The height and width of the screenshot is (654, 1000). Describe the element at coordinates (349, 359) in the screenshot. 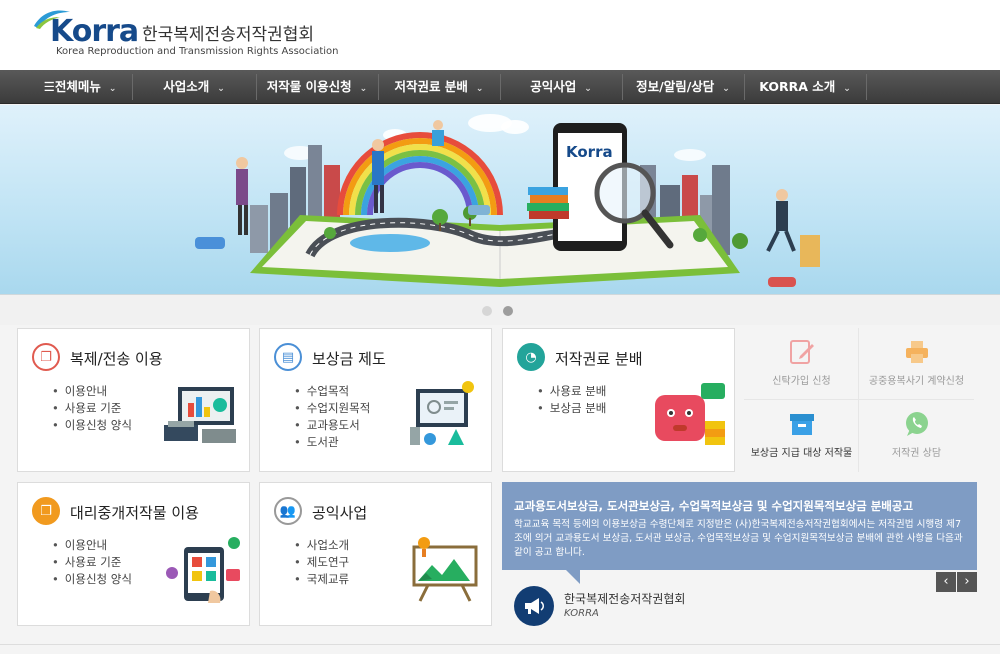

I see `card-title: 보상금 제도` at that location.